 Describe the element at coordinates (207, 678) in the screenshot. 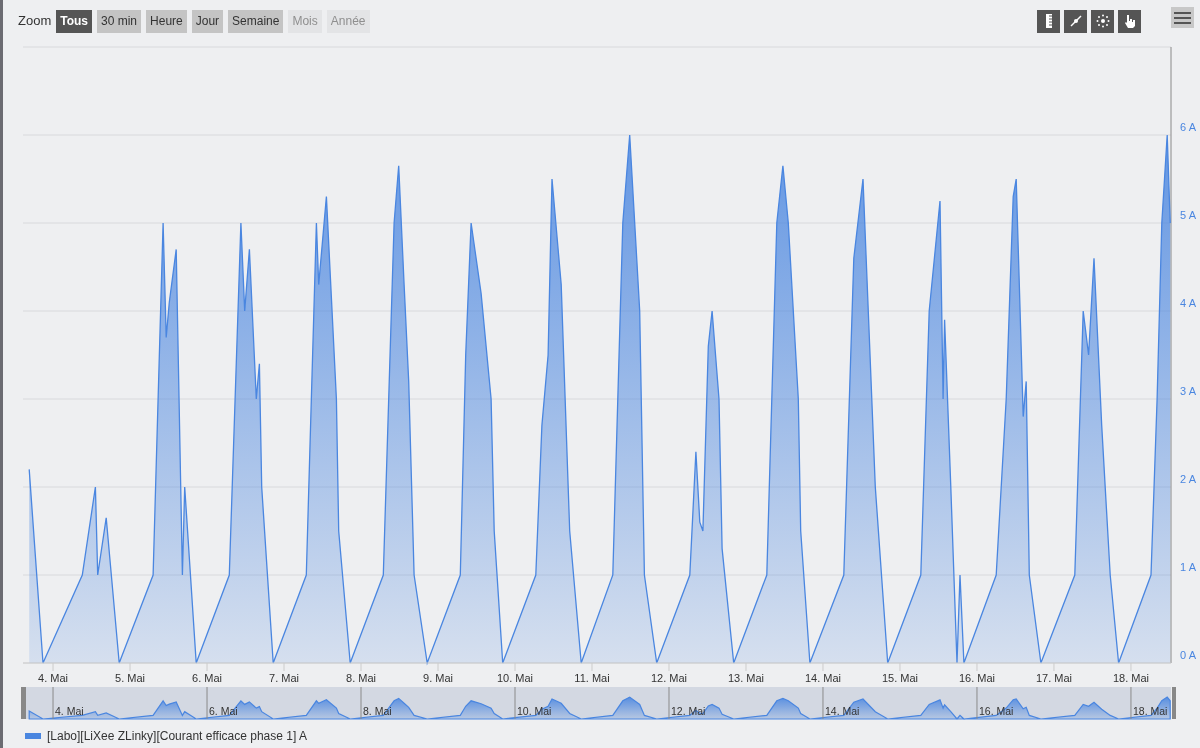

I see `x-axis-label: 6. Mai` at that location.